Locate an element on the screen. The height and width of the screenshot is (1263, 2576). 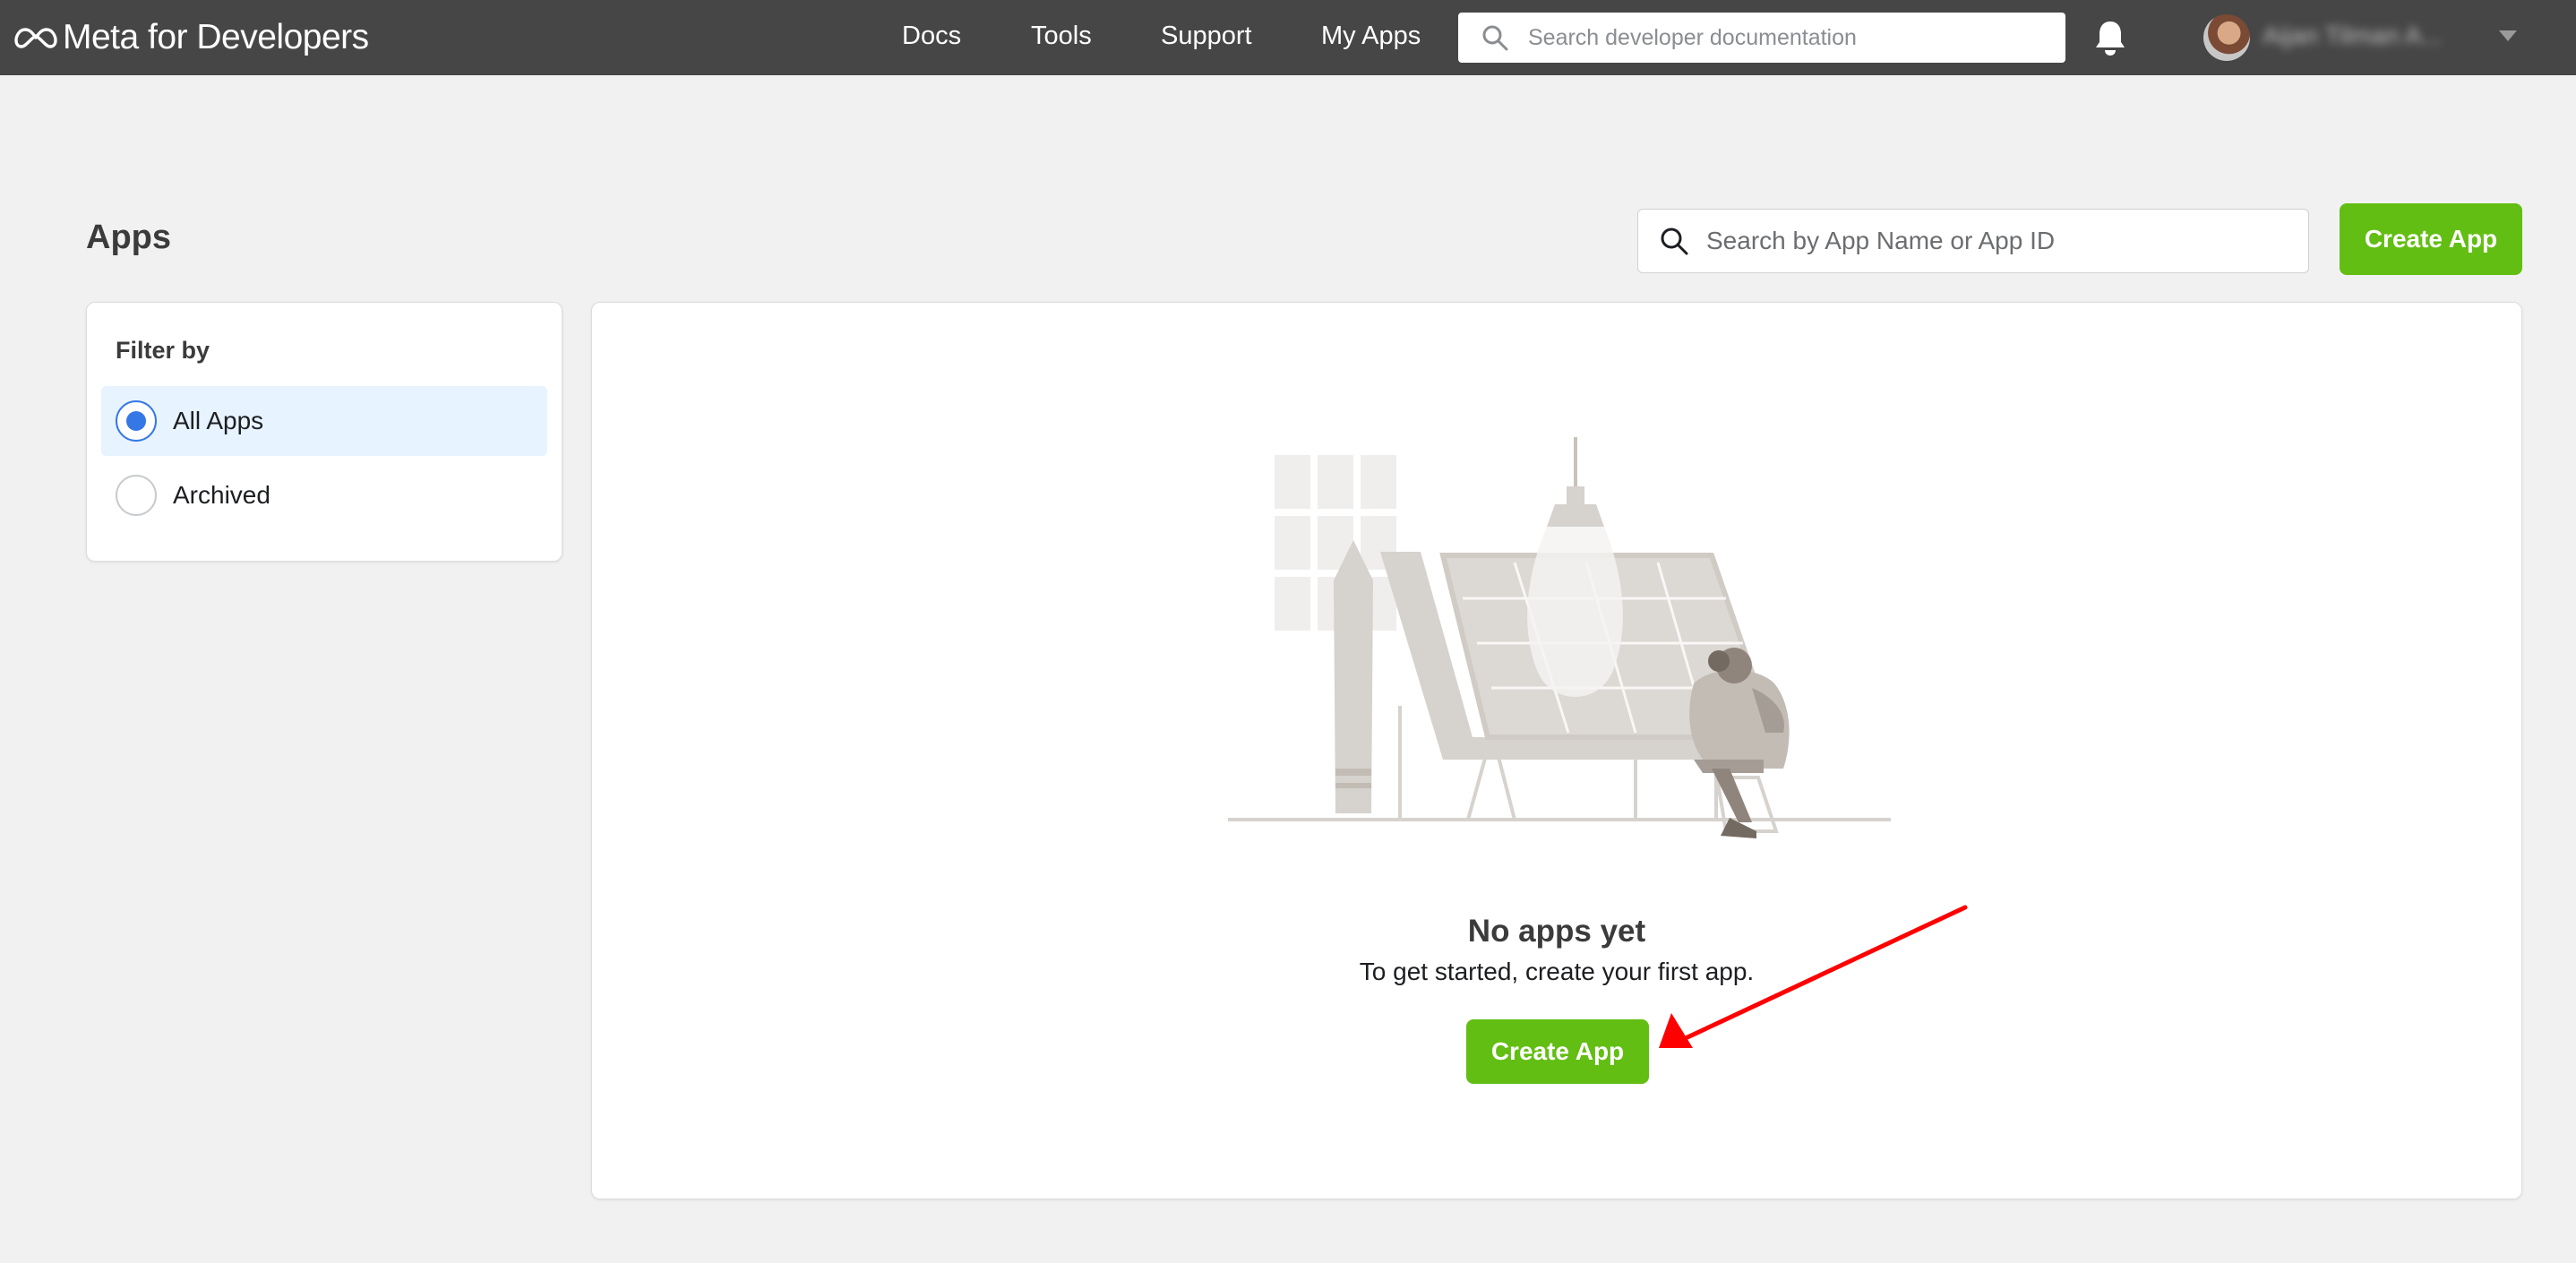
brand-logo: Meta for Developers is located at coordinates (191, 37).